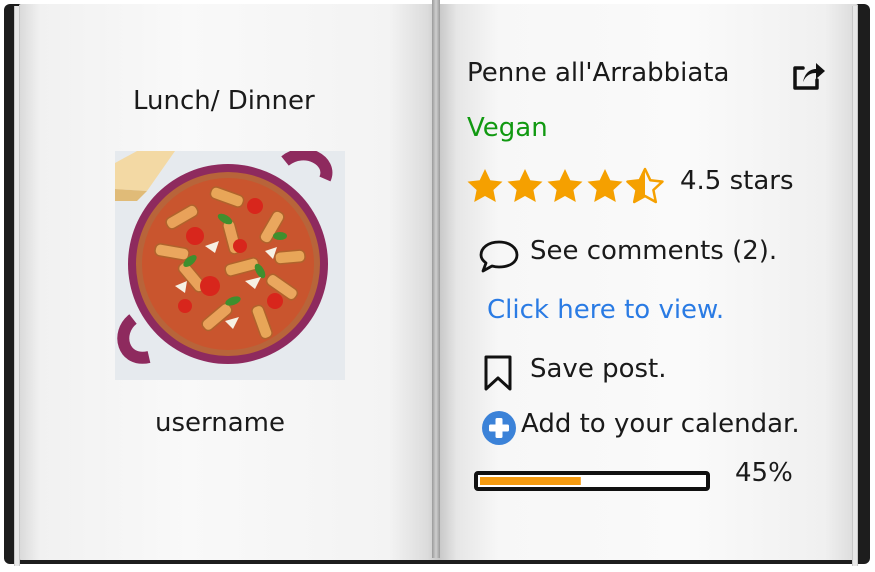 The image size is (875, 572). Describe the element at coordinates (605, 310) in the screenshot. I see `view-comments-link: Click here to view.` at that location.